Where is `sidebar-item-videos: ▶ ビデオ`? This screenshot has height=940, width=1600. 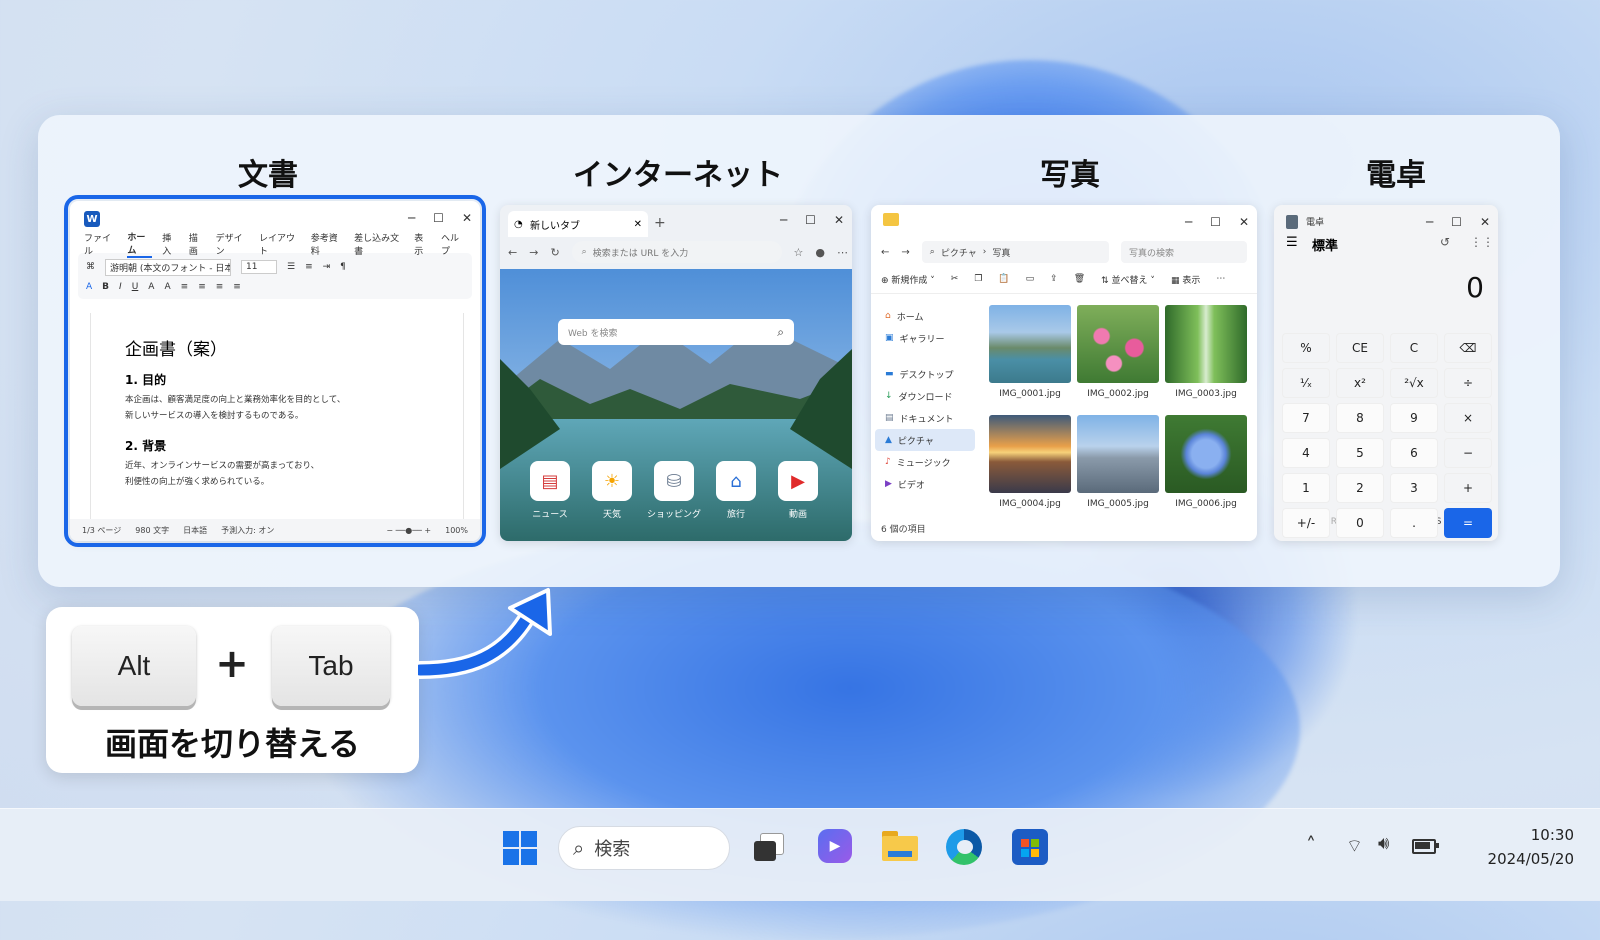 sidebar-item-videos: ▶ ビデオ is located at coordinates (925, 484).